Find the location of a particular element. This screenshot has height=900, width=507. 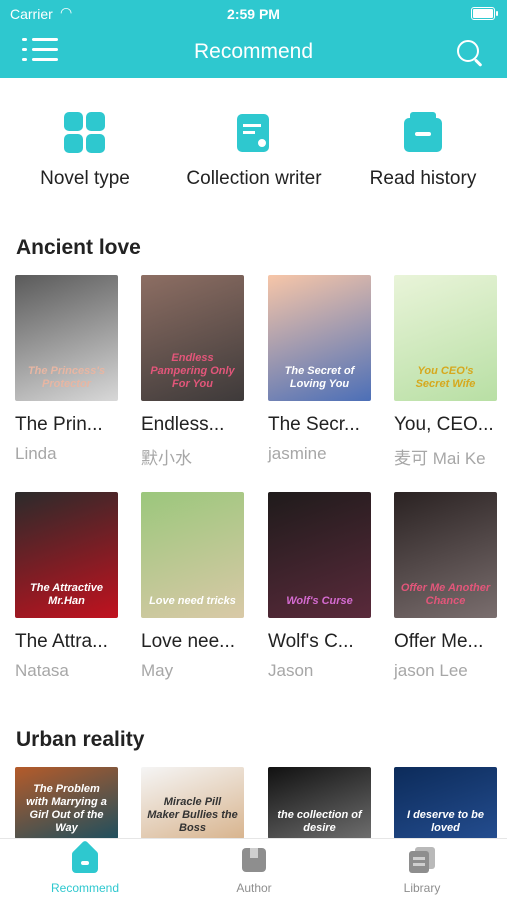

cover-text: the collection of desire is located at coordinates (319, 821).